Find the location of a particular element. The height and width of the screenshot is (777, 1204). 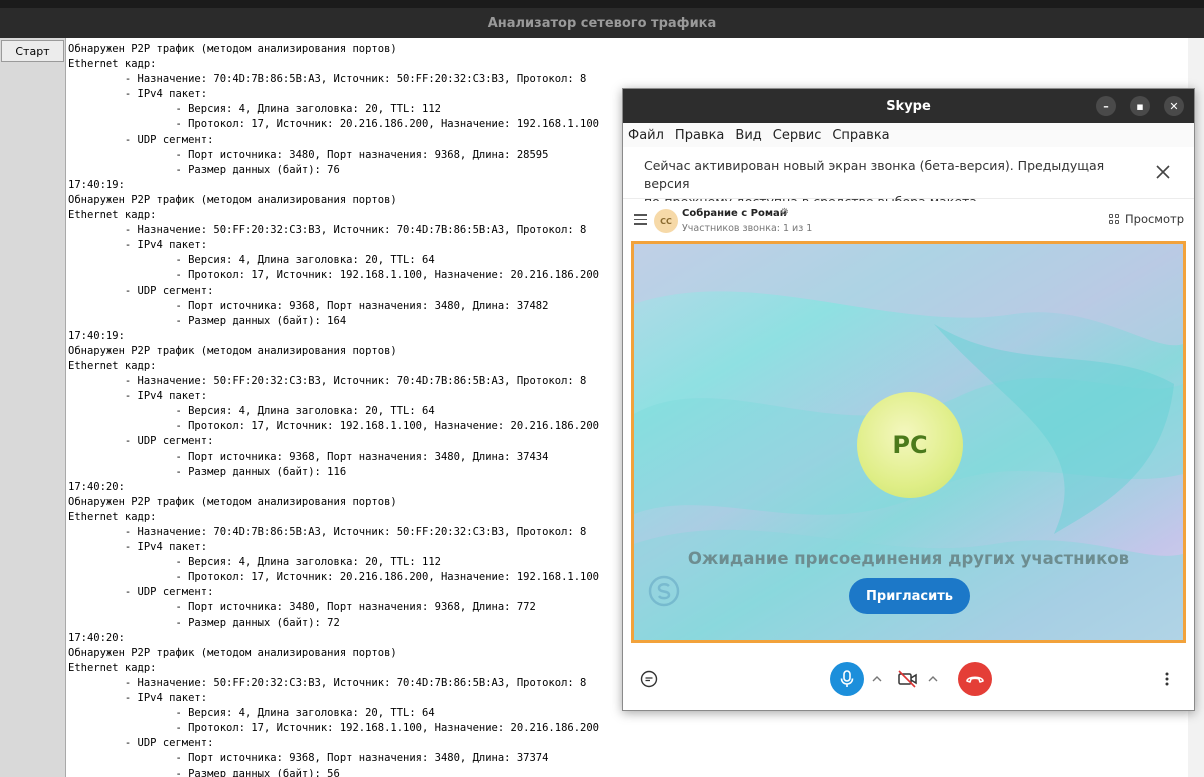

call-controls is located at coordinates (908, 679).